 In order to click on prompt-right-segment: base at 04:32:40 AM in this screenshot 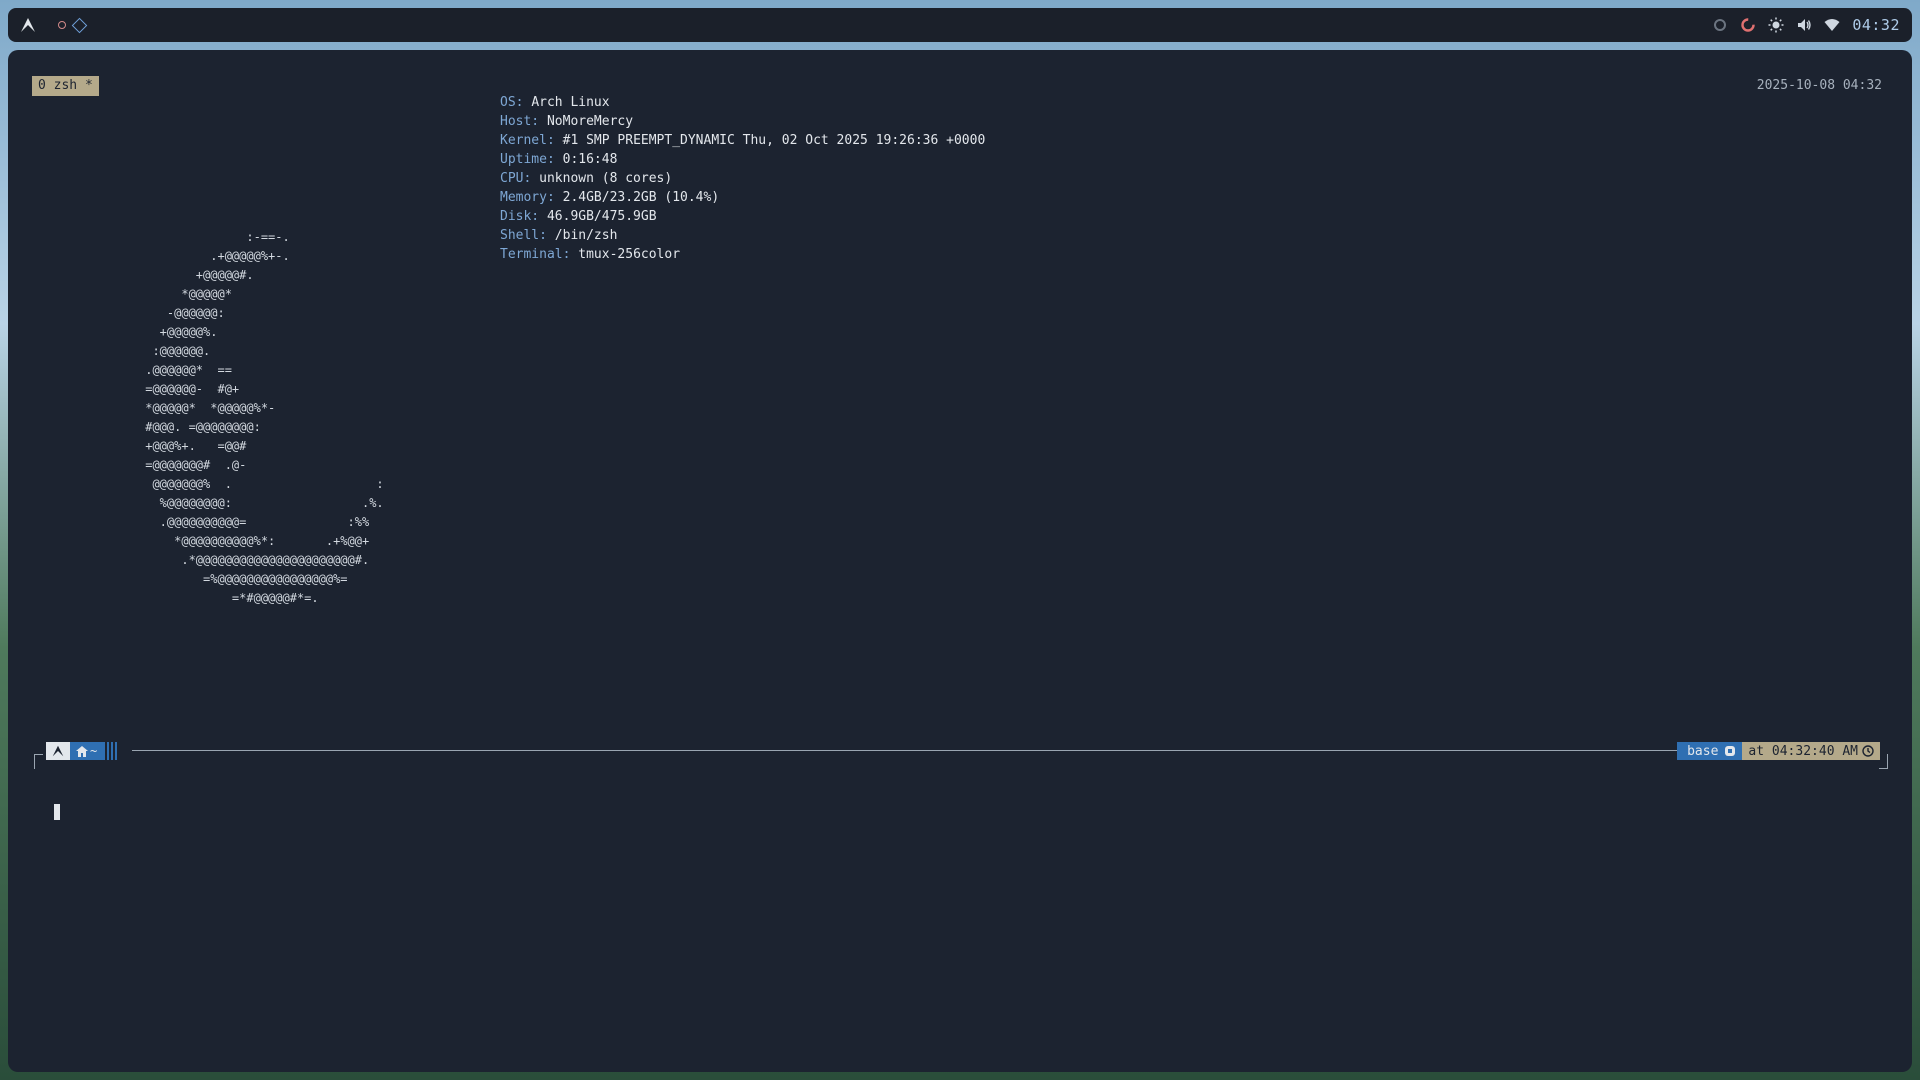, I will do `click(1778, 751)`.